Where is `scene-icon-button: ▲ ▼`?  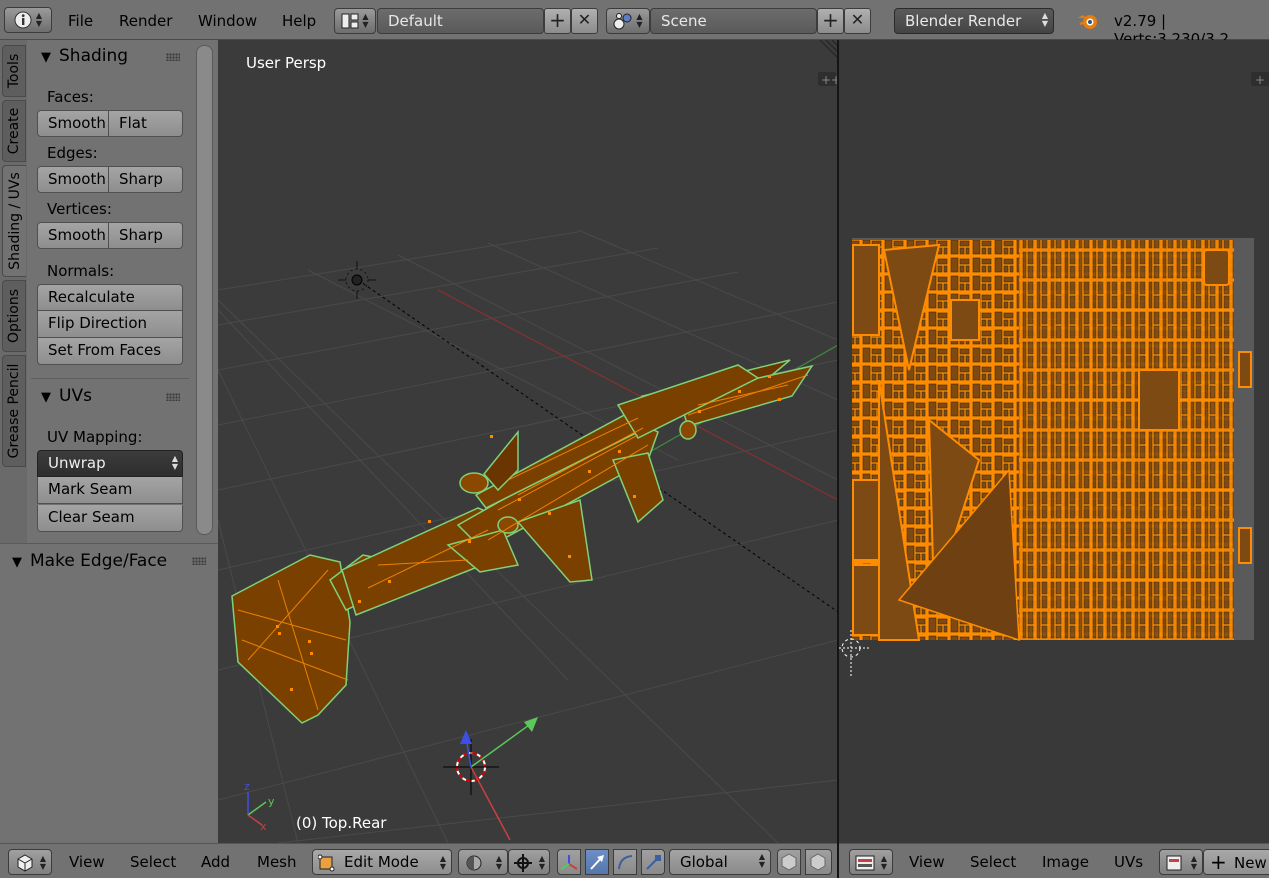 scene-icon-button: ▲ ▼ is located at coordinates (628, 21).